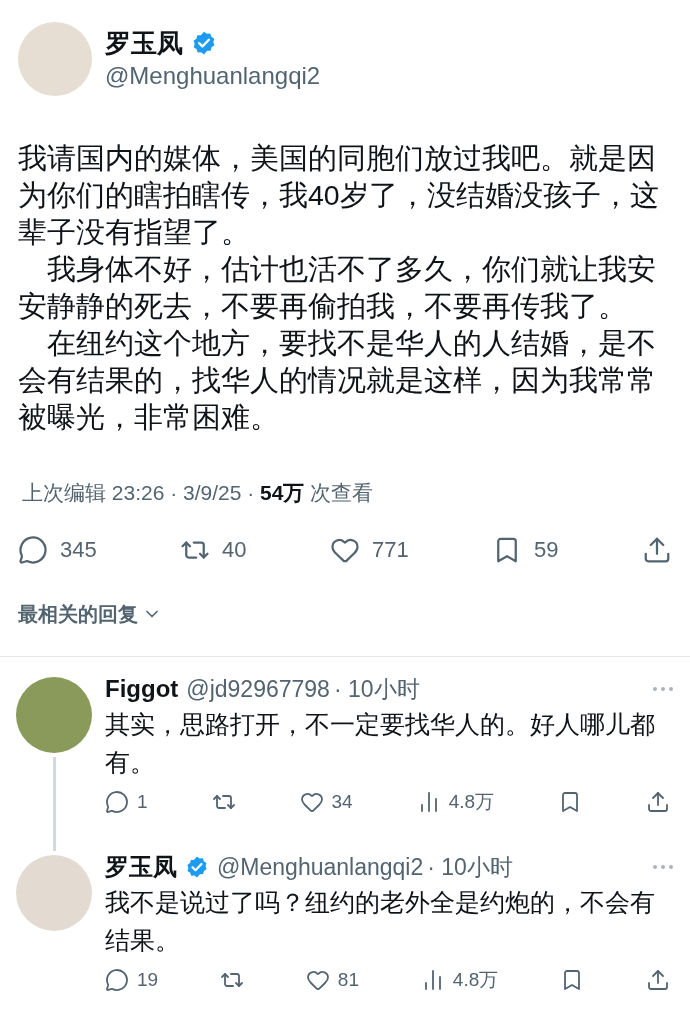 The image size is (690, 1028). What do you see at coordinates (141, 866) in the screenshot?
I see `reply-author-name: 罗玉凤` at bounding box center [141, 866].